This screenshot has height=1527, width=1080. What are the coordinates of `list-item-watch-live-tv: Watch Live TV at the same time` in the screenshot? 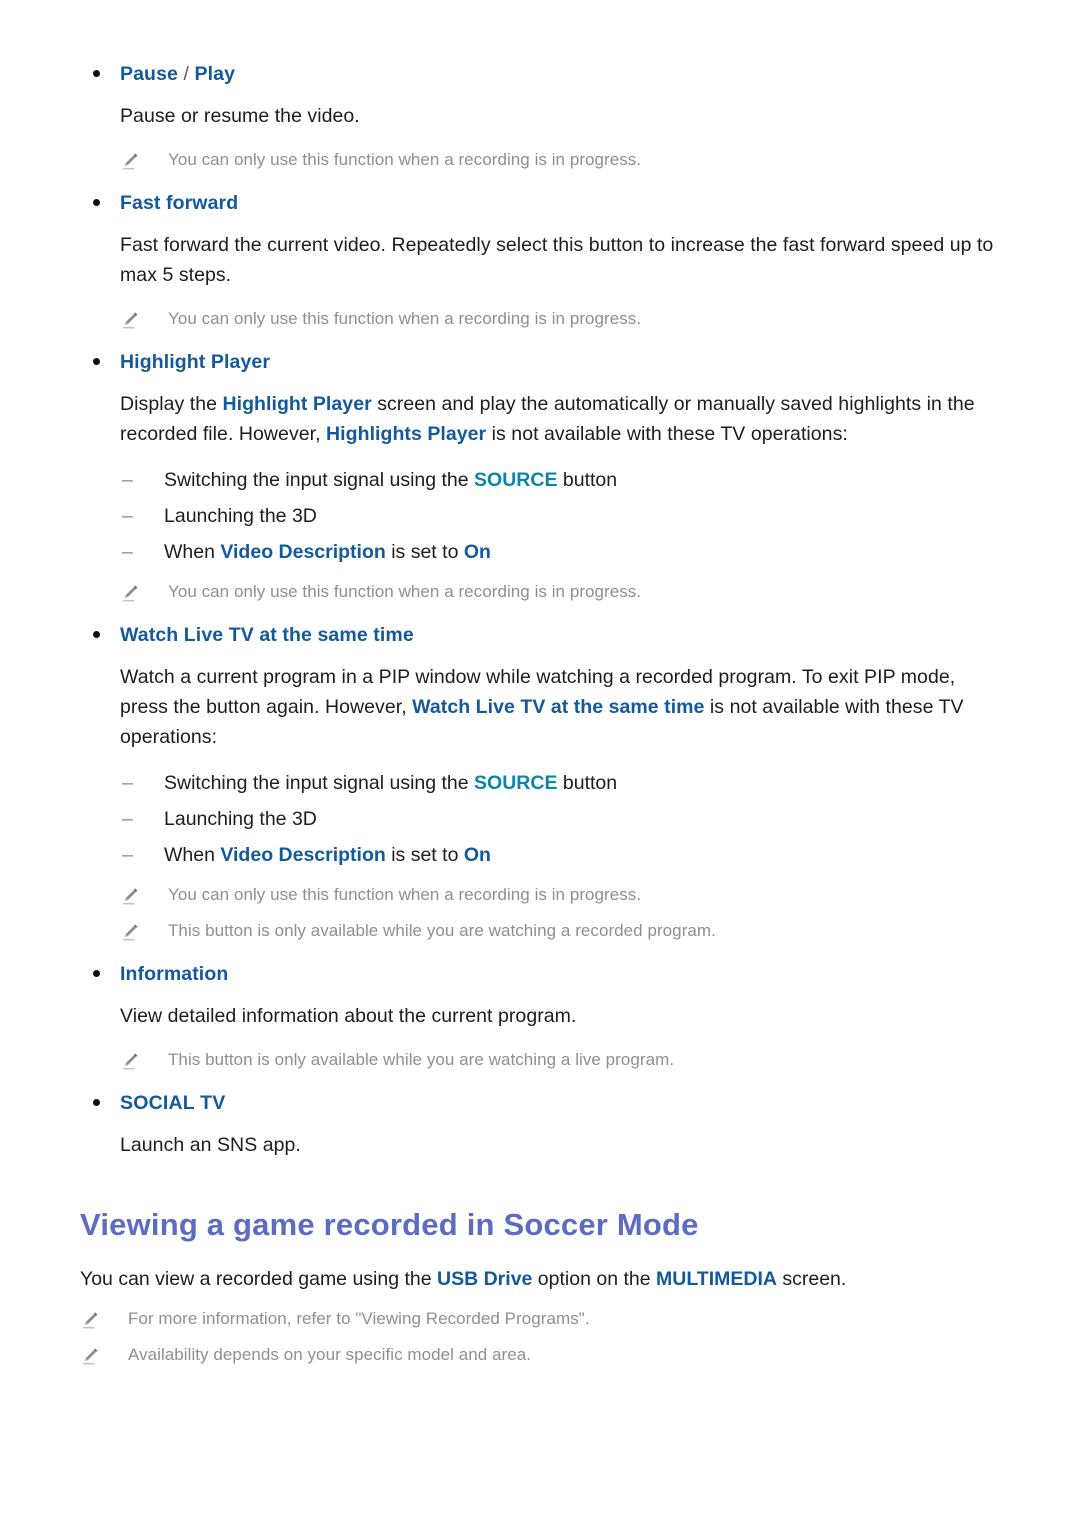 It's located at (540, 635).